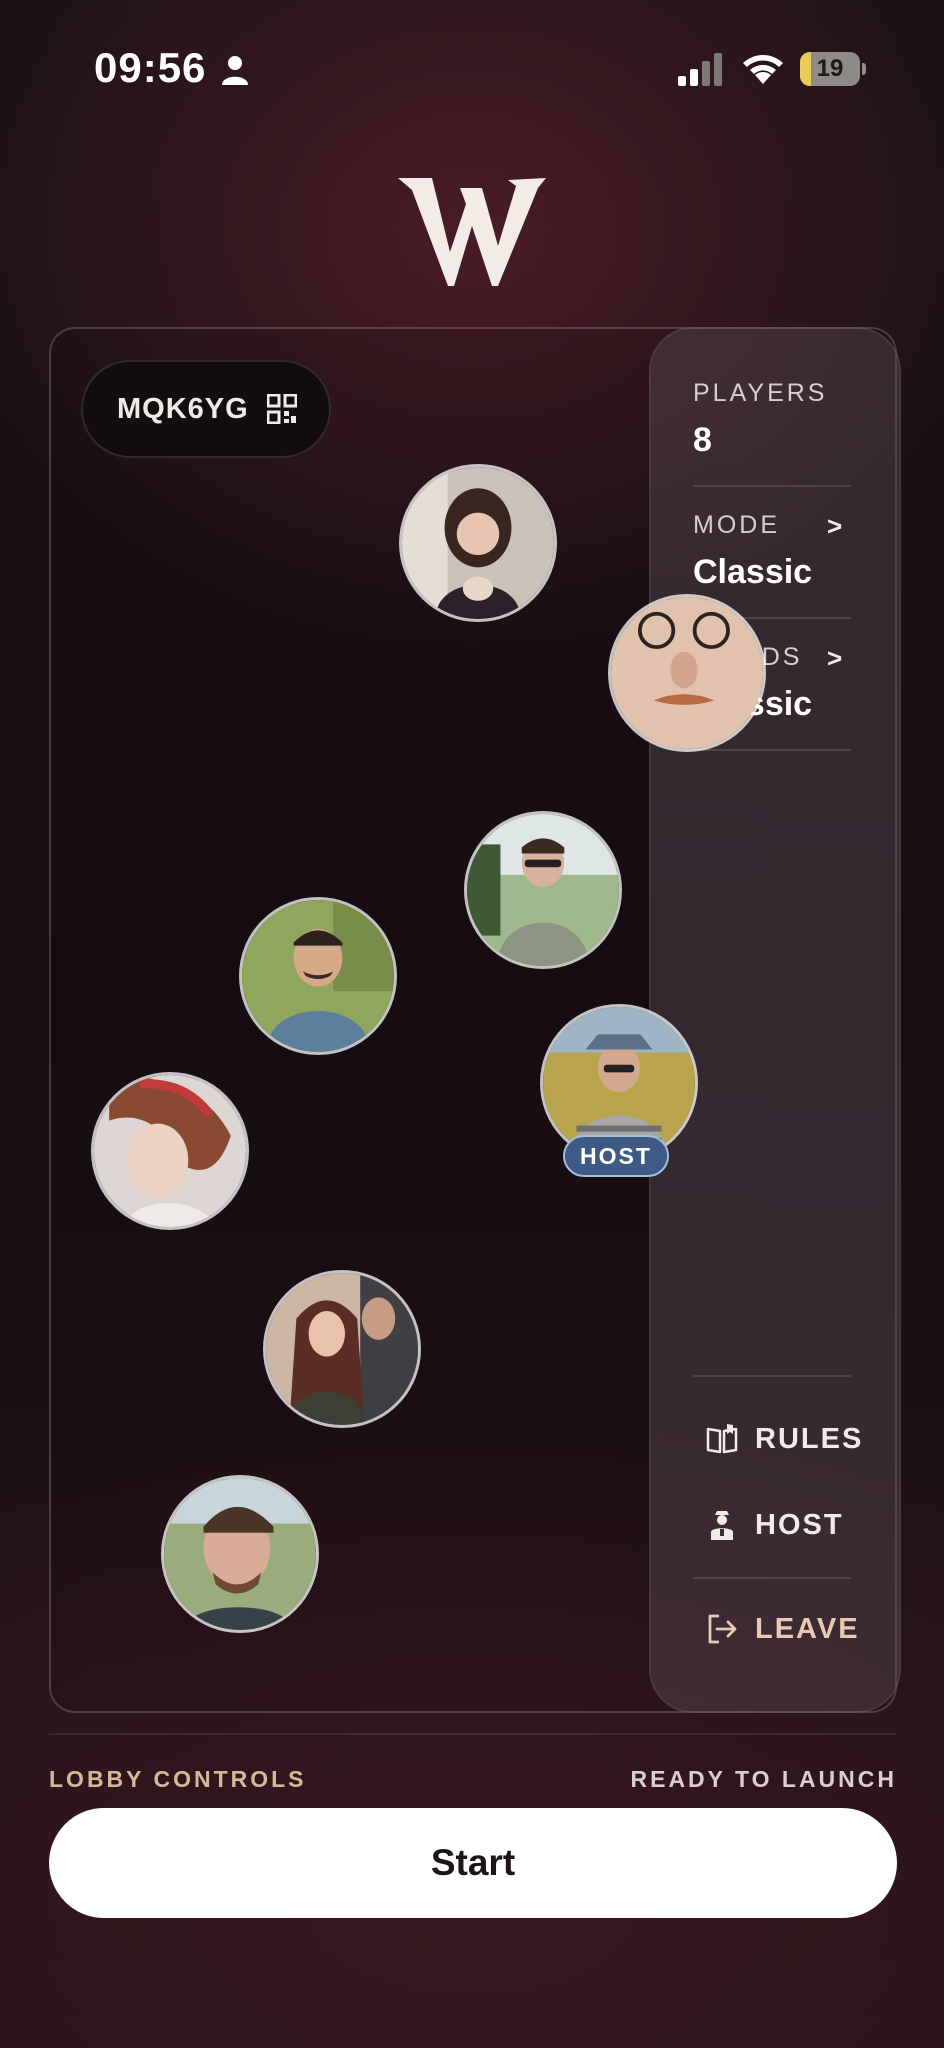 This screenshot has width=944, height=2048. What do you see at coordinates (281, 409) in the screenshot?
I see `qr-code-icon` at bounding box center [281, 409].